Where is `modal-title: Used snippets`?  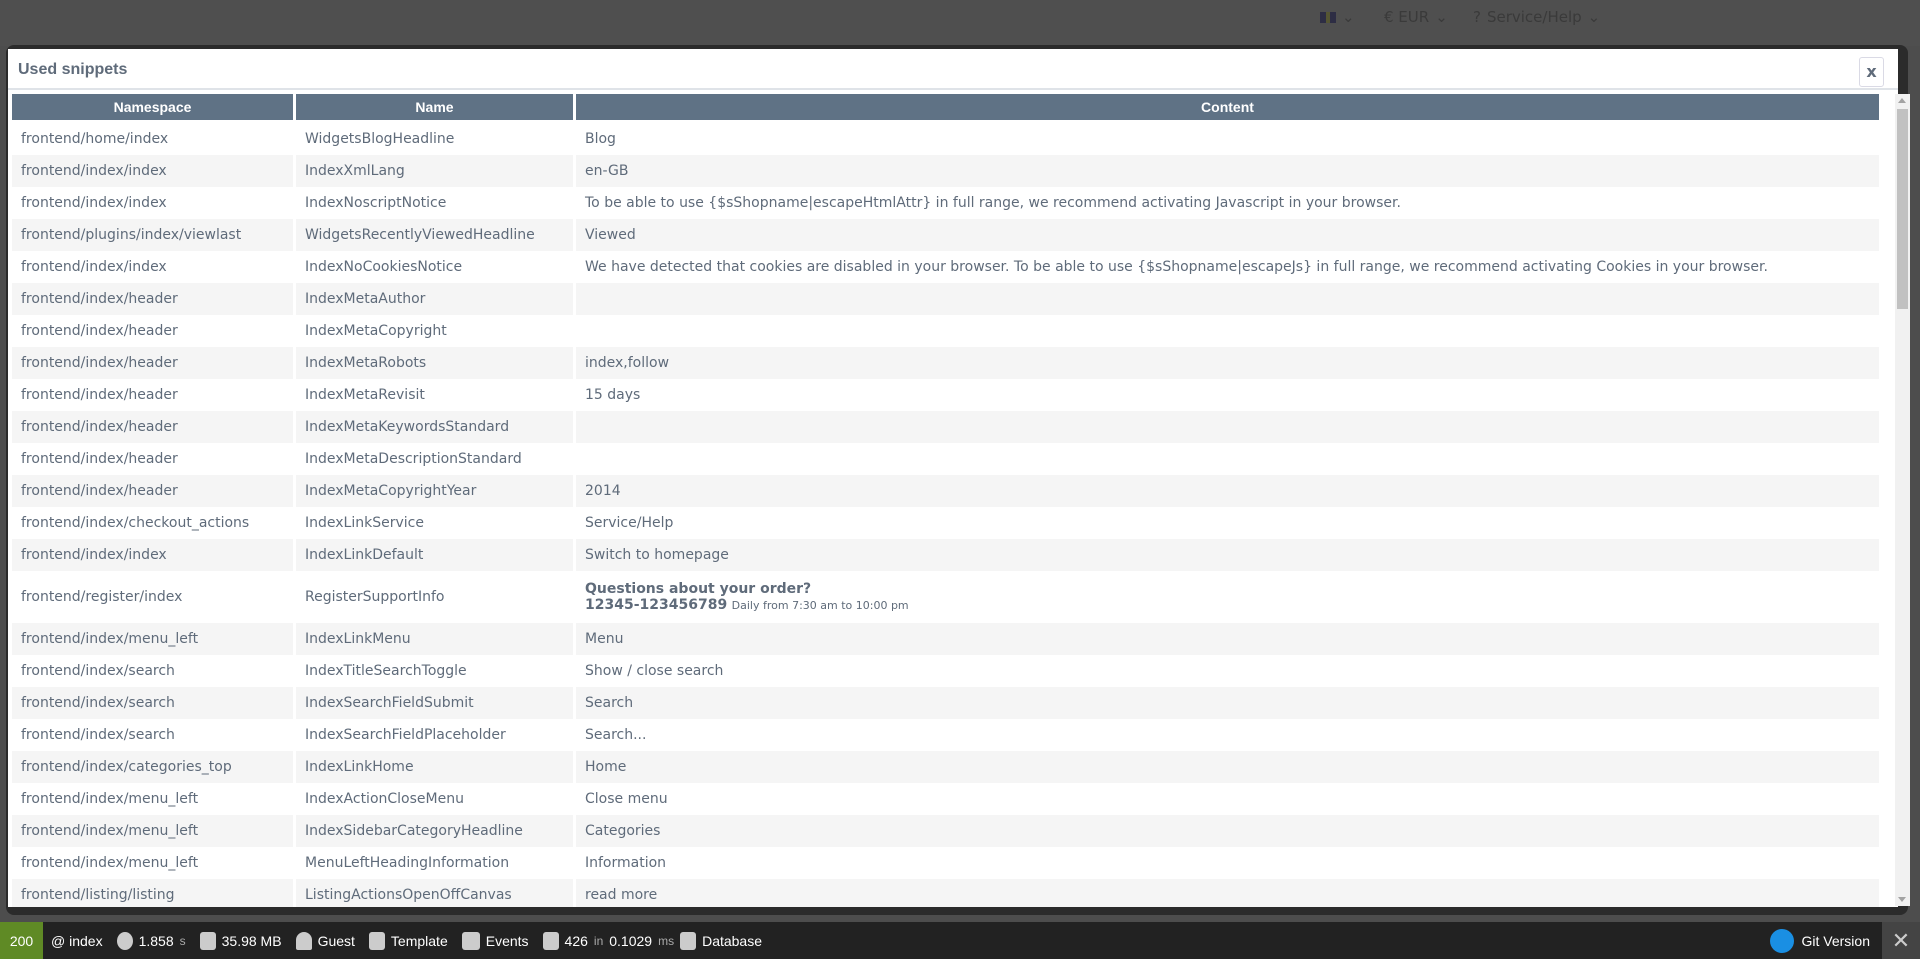
modal-title: Used snippets is located at coordinates (953, 69).